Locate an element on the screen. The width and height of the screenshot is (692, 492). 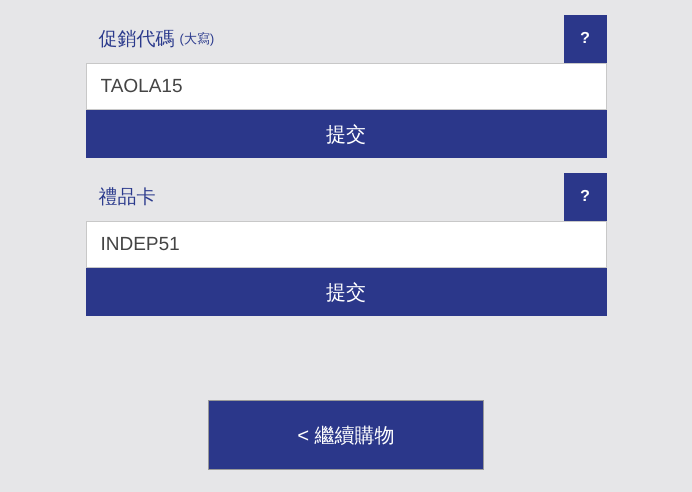
input-field: INDEP51 is located at coordinates (346, 244).